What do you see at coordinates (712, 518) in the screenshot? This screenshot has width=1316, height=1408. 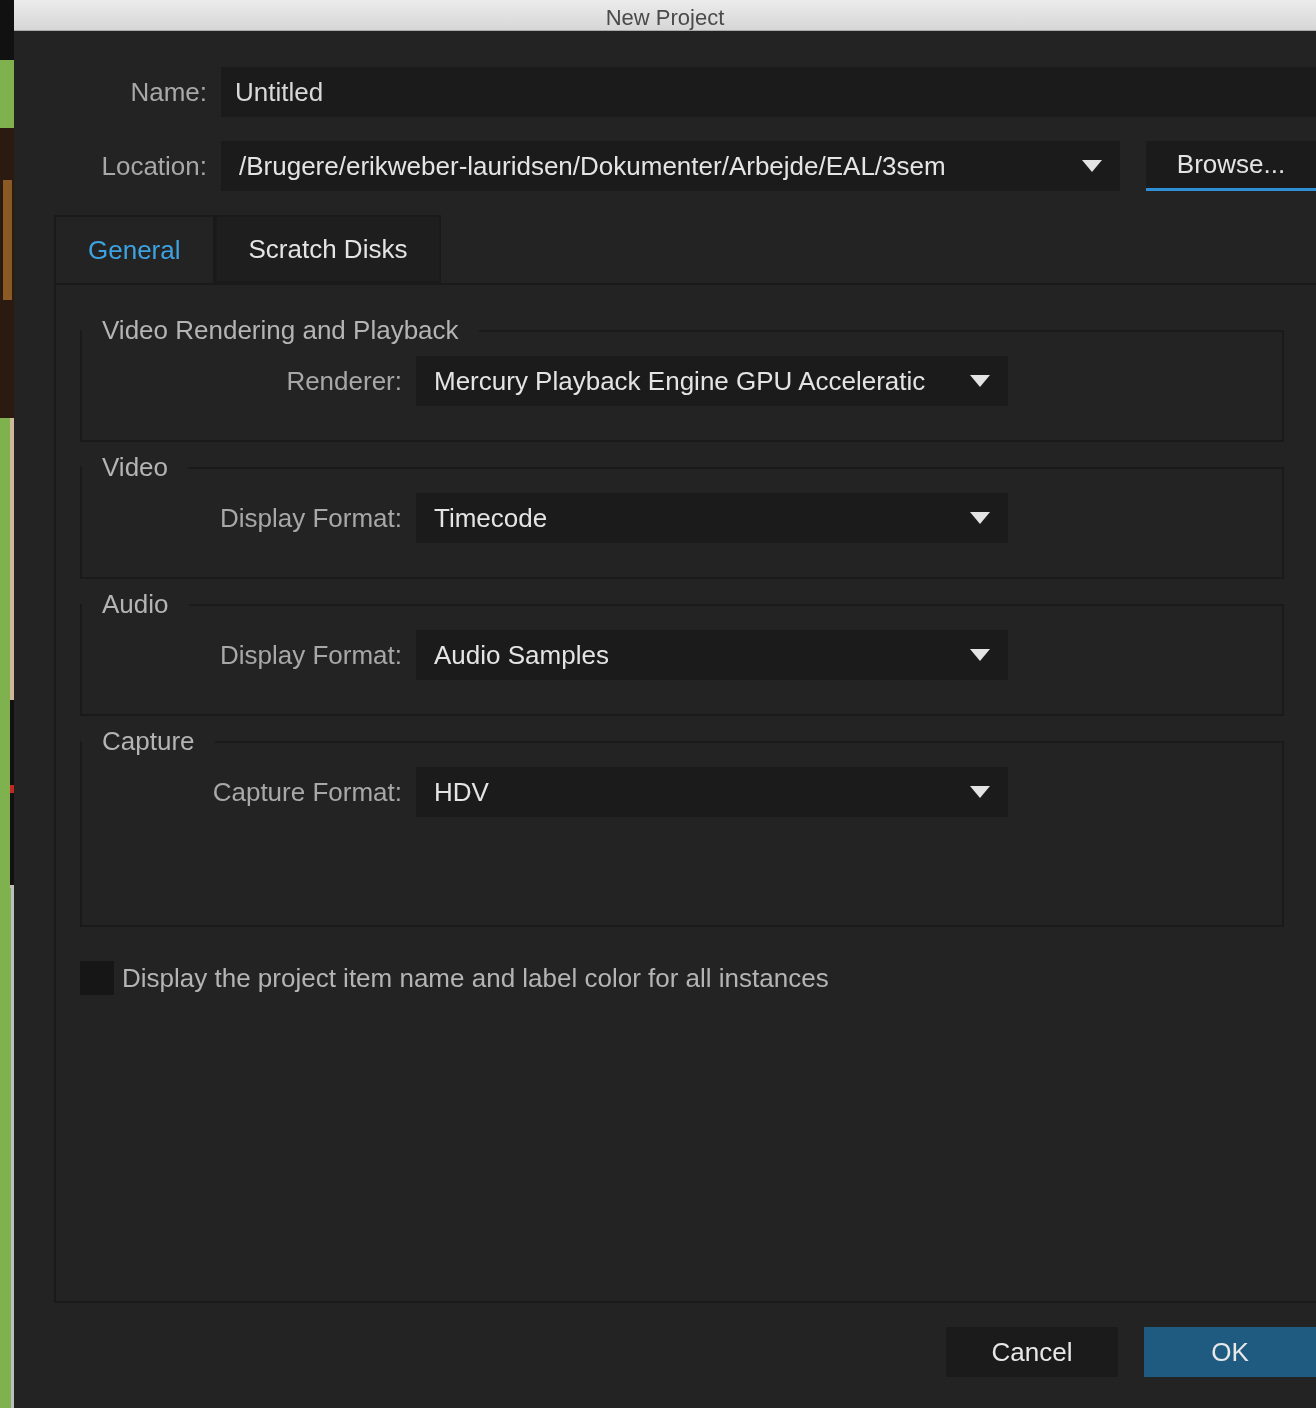 I see `dropdown: Timecode` at bounding box center [712, 518].